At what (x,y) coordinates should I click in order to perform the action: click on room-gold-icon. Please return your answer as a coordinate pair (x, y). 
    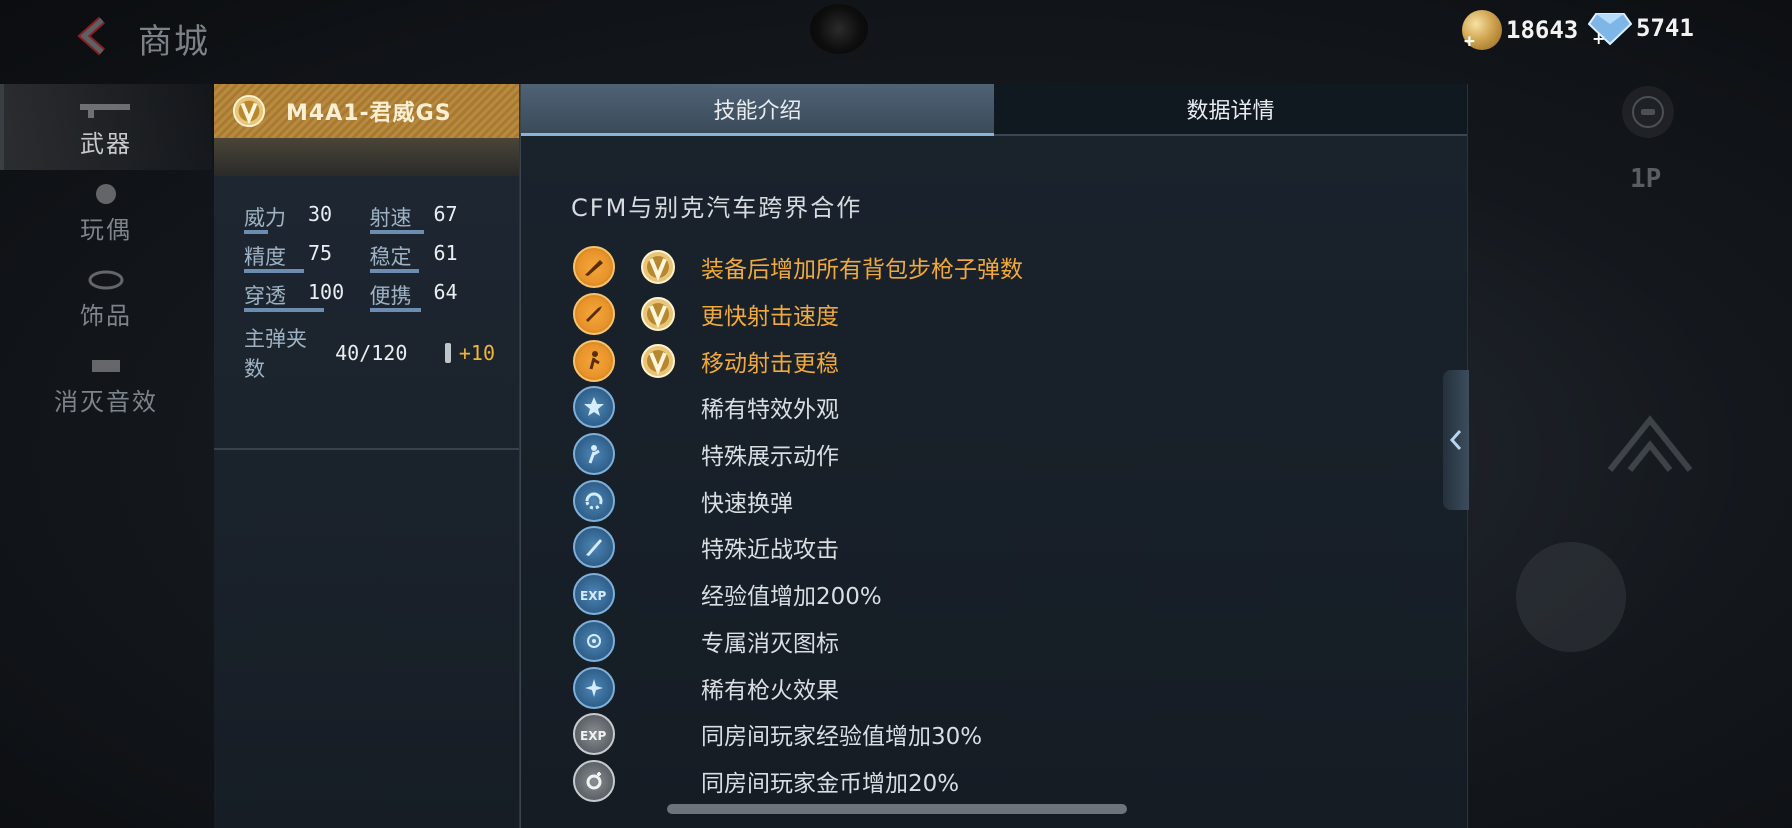
    Looking at the image, I should click on (594, 780).